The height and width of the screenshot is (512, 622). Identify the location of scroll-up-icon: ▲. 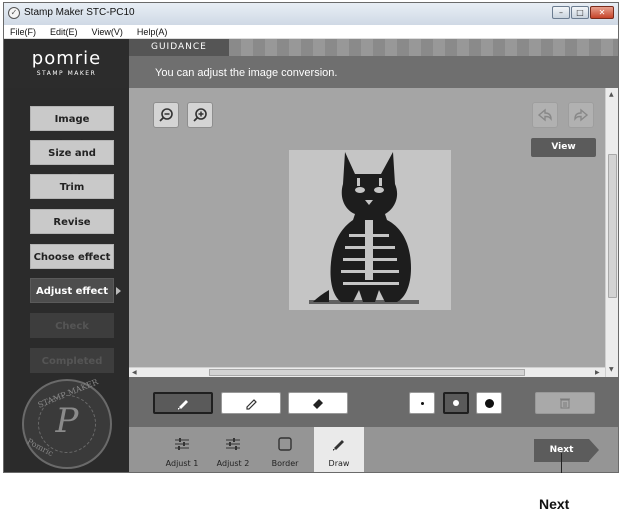
(611, 94).